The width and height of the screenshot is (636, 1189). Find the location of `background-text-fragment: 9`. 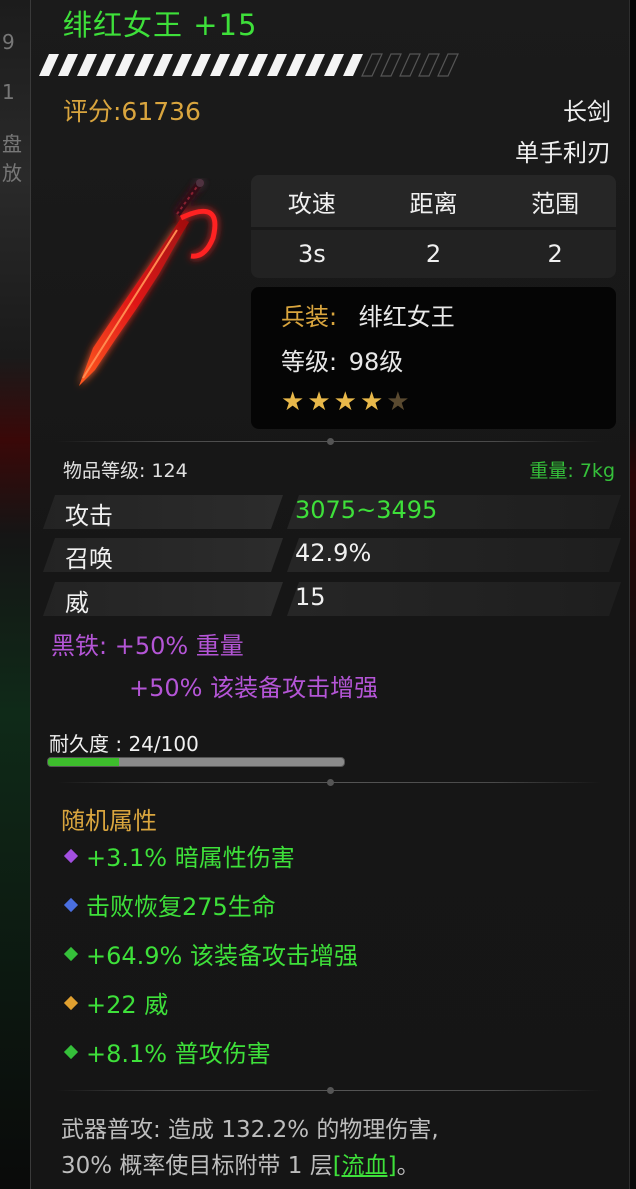

background-text-fragment: 9 is located at coordinates (8, 42).